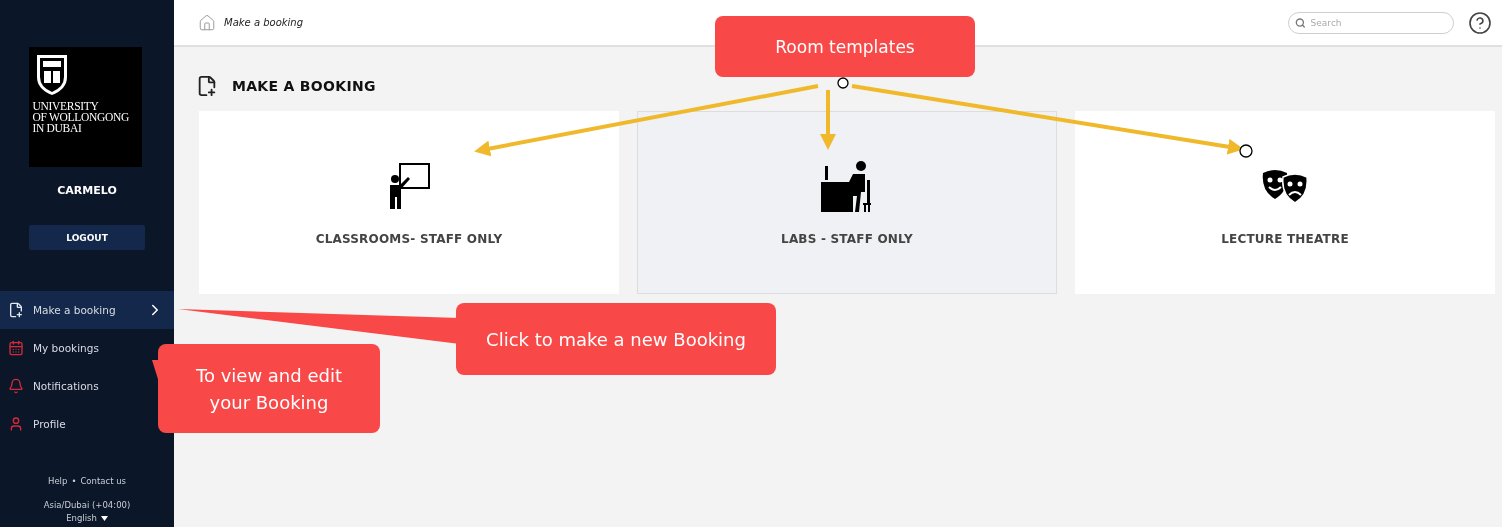 Image resolution: width=1502 pixels, height=527 pixels. I want to click on template-card: LABS - STAFF ONLY, so click(847, 202).